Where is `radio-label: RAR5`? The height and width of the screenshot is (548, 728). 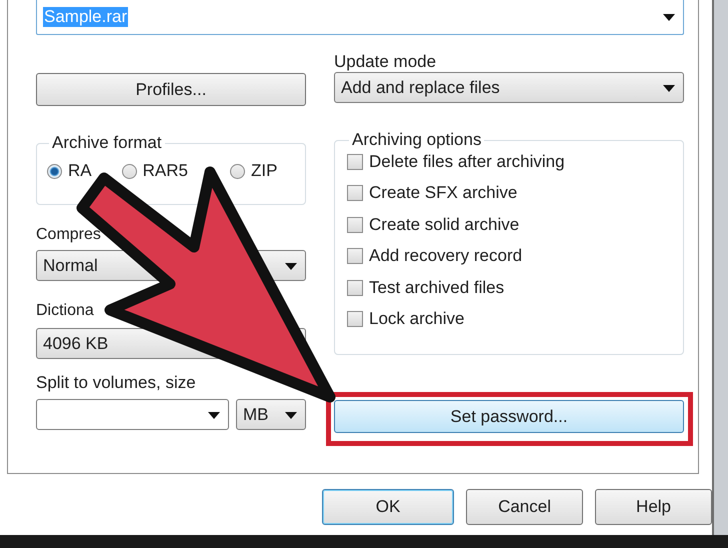 radio-label: RAR5 is located at coordinates (165, 171).